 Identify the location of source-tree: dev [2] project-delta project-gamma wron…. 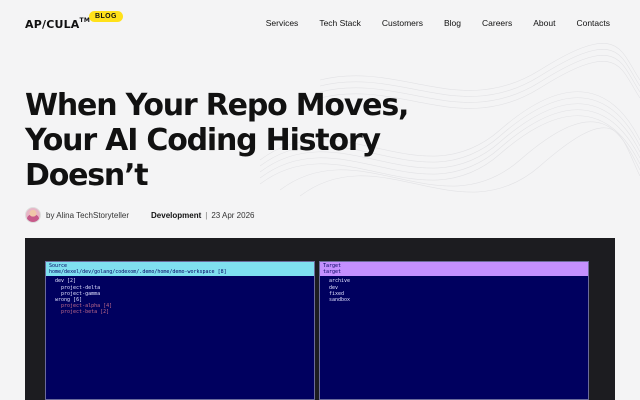
(180, 296).